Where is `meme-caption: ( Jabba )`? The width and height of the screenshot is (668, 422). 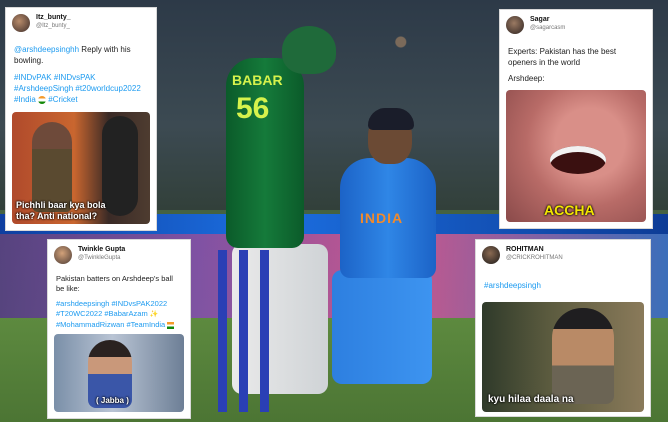 meme-caption: ( Jabba ) is located at coordinates (112, 400).